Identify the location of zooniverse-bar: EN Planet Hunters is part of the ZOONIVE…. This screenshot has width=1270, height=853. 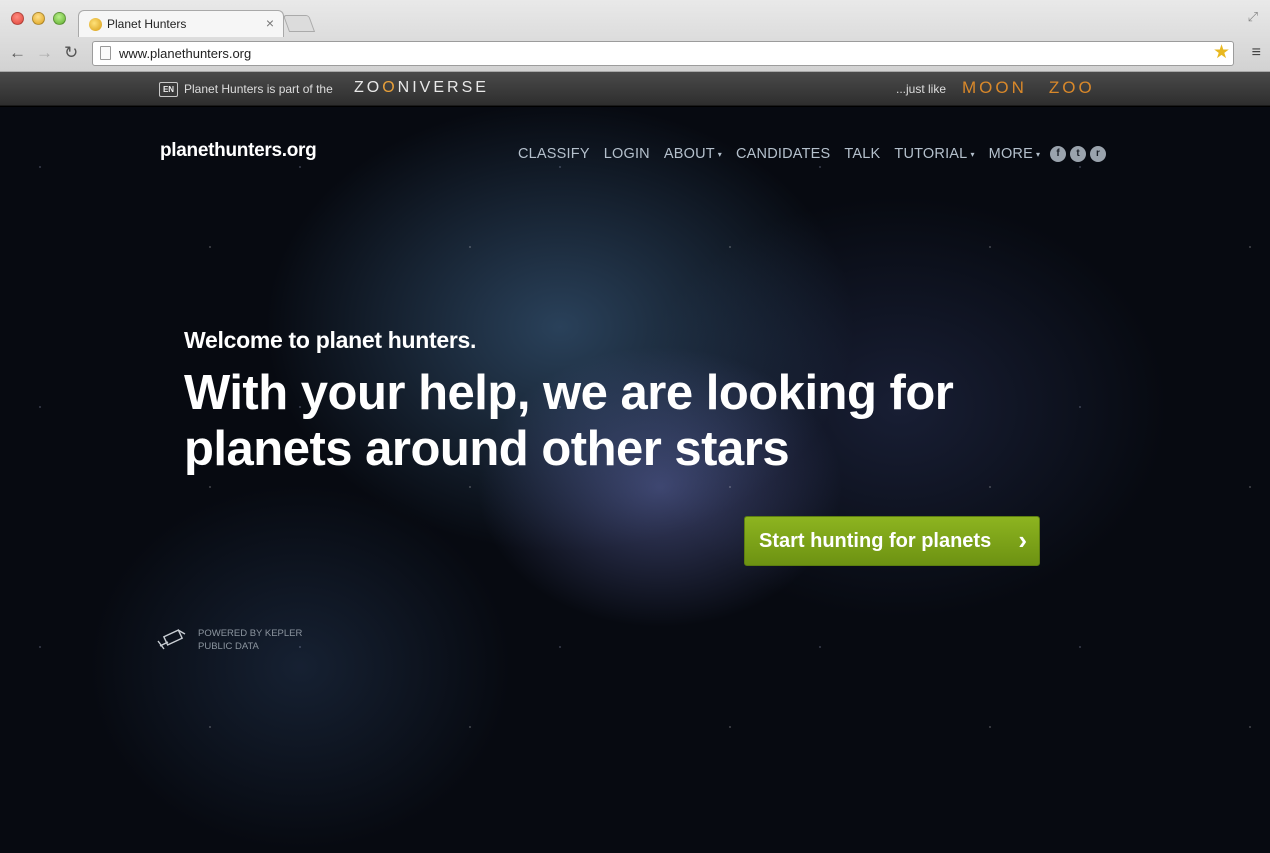
(635, 89).